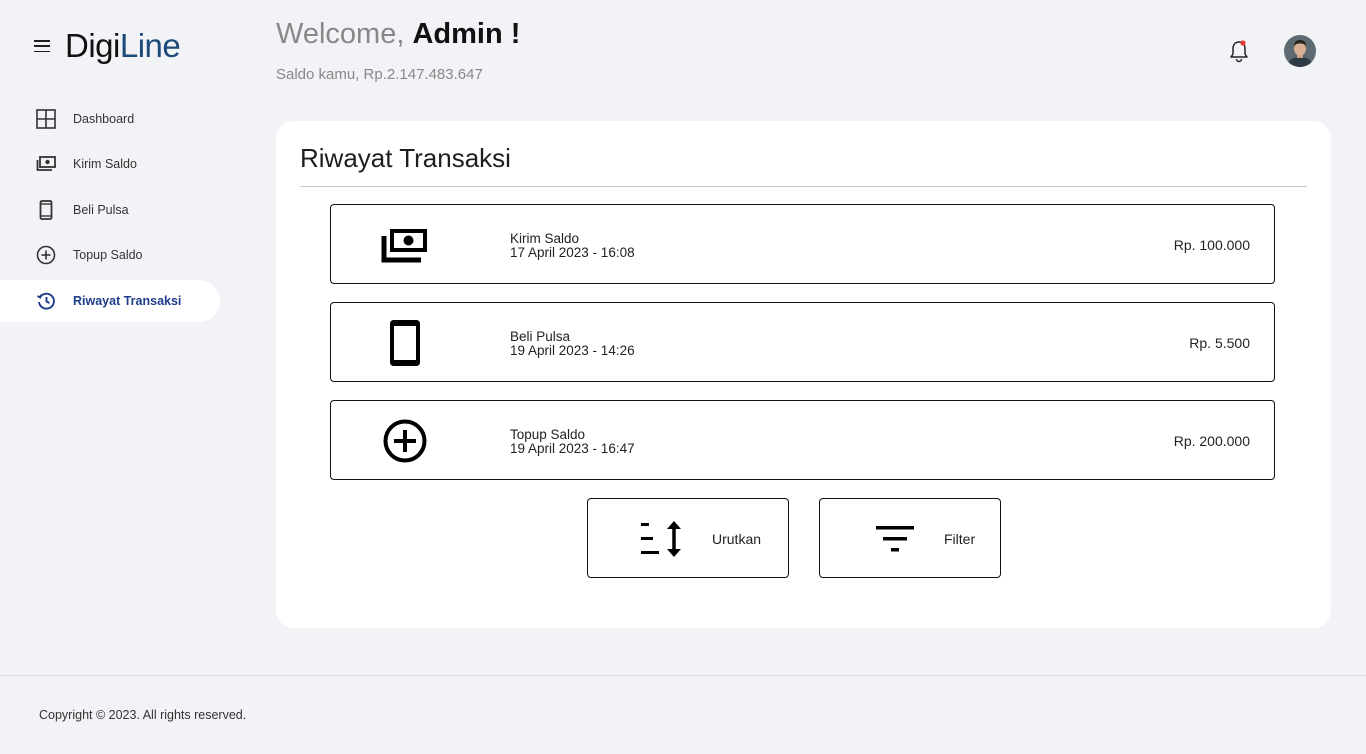 This screenshot has width=1366, height=754. I want to click on welcome-prefix: Welcome,, so click(344, 34).